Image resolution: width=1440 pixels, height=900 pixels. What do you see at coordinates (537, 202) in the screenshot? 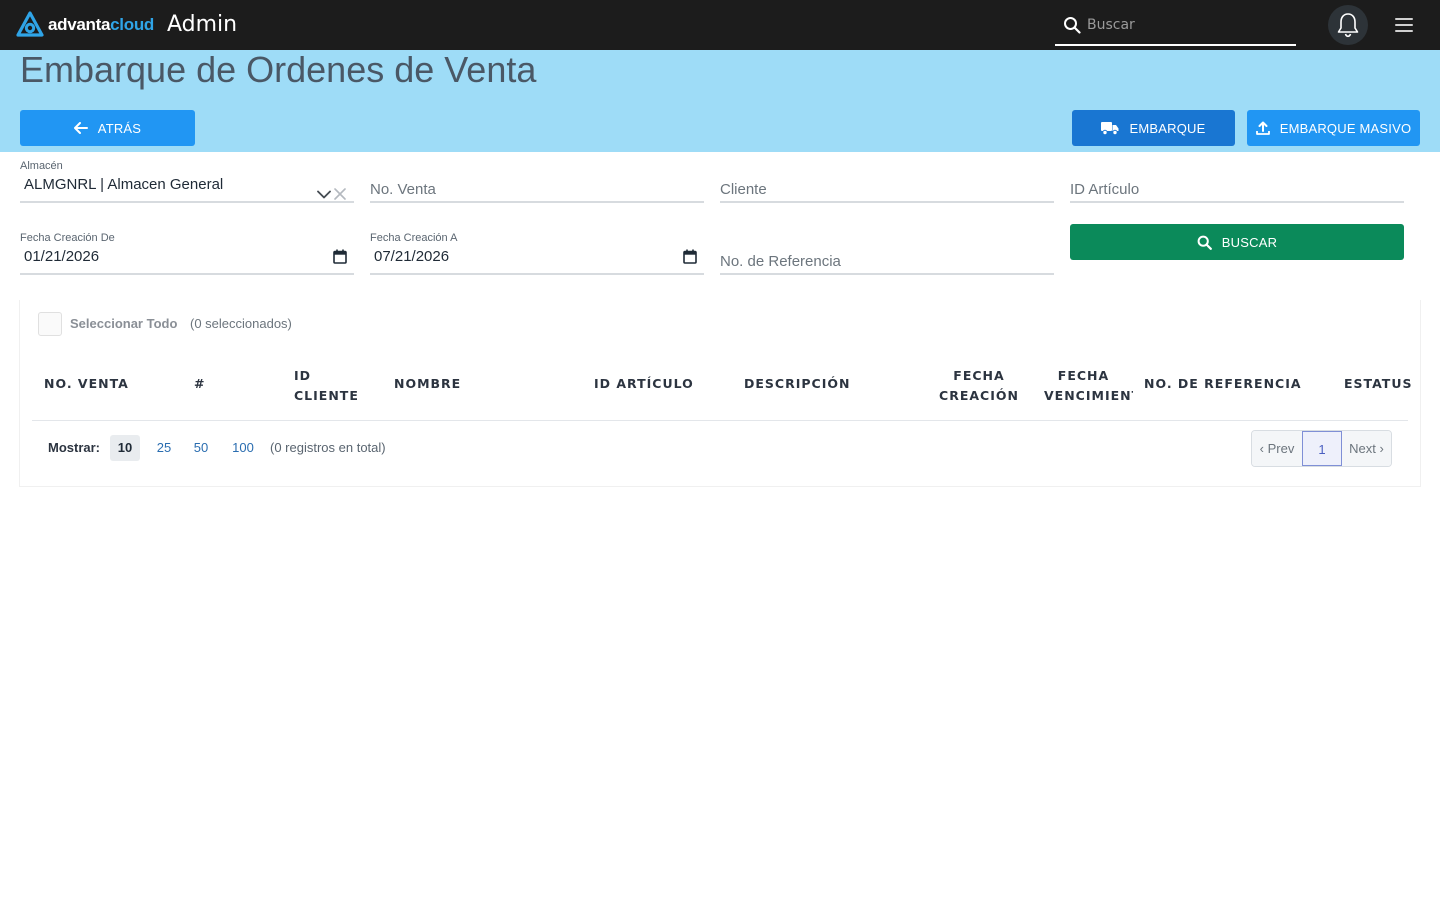
I see `no-venta-underline` at bounding box center [537, 202].